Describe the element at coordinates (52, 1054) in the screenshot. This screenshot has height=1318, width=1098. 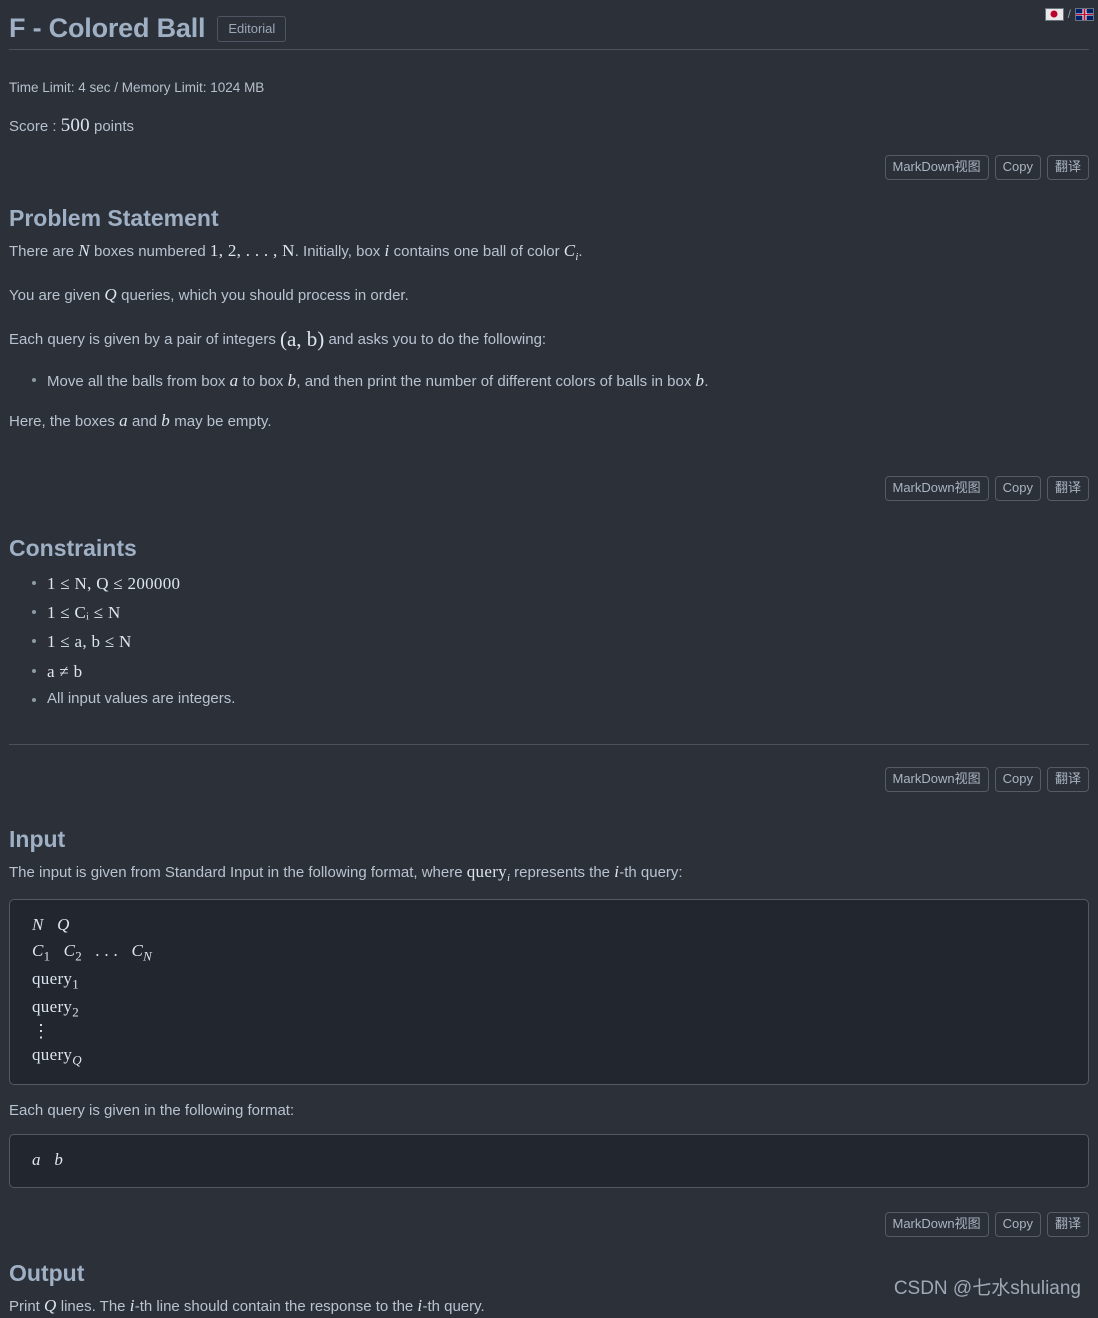
I see `code-queryq: query` at that location.